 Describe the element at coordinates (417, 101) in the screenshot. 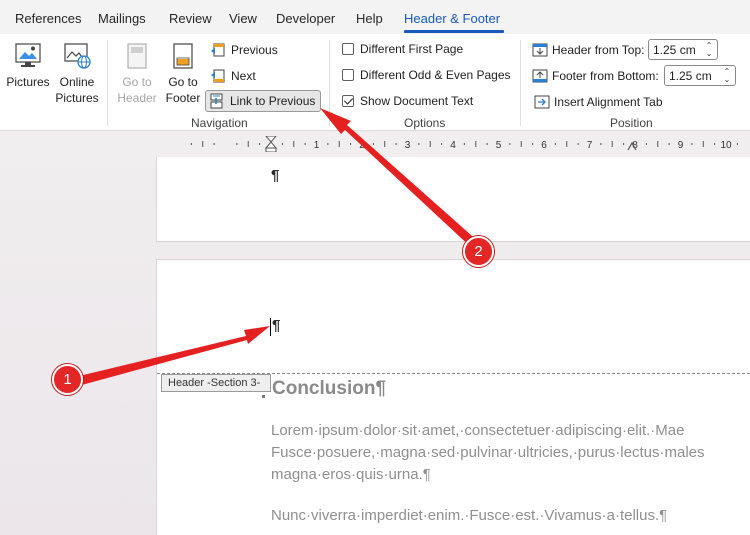

I see `show-document-text-label: Show Document Text` at that location.